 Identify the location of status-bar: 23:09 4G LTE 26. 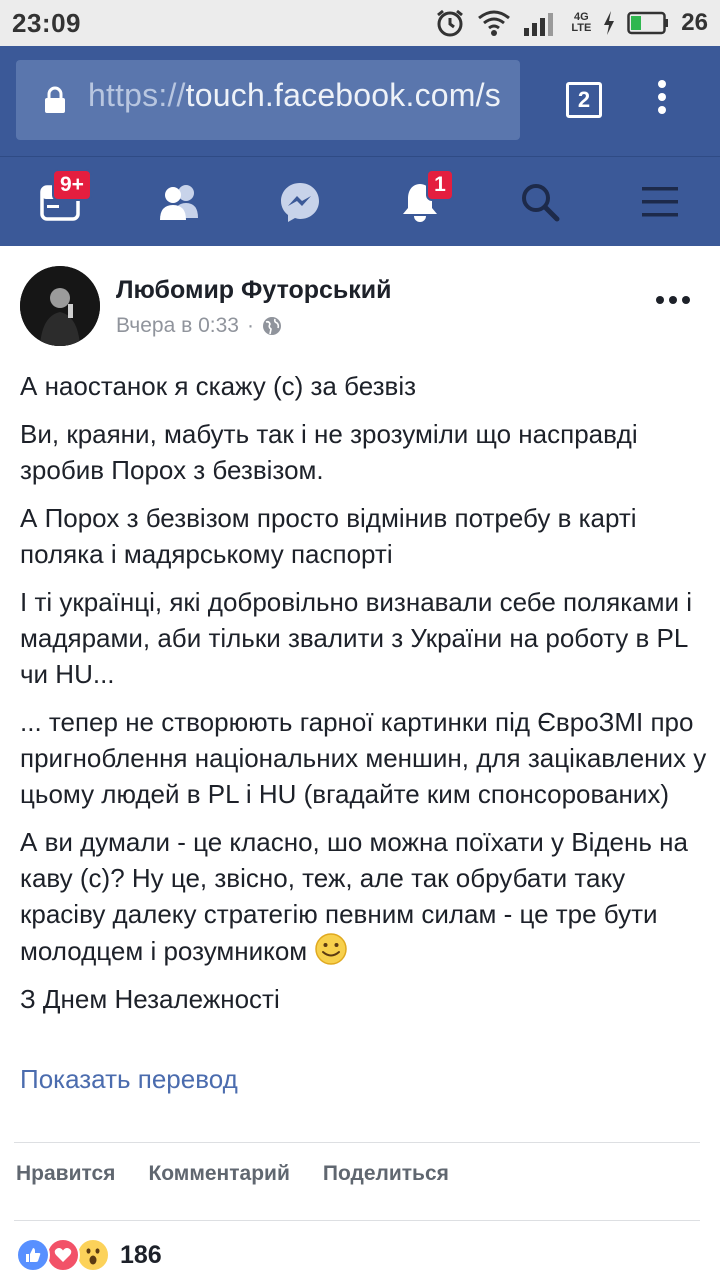
(360, 23).